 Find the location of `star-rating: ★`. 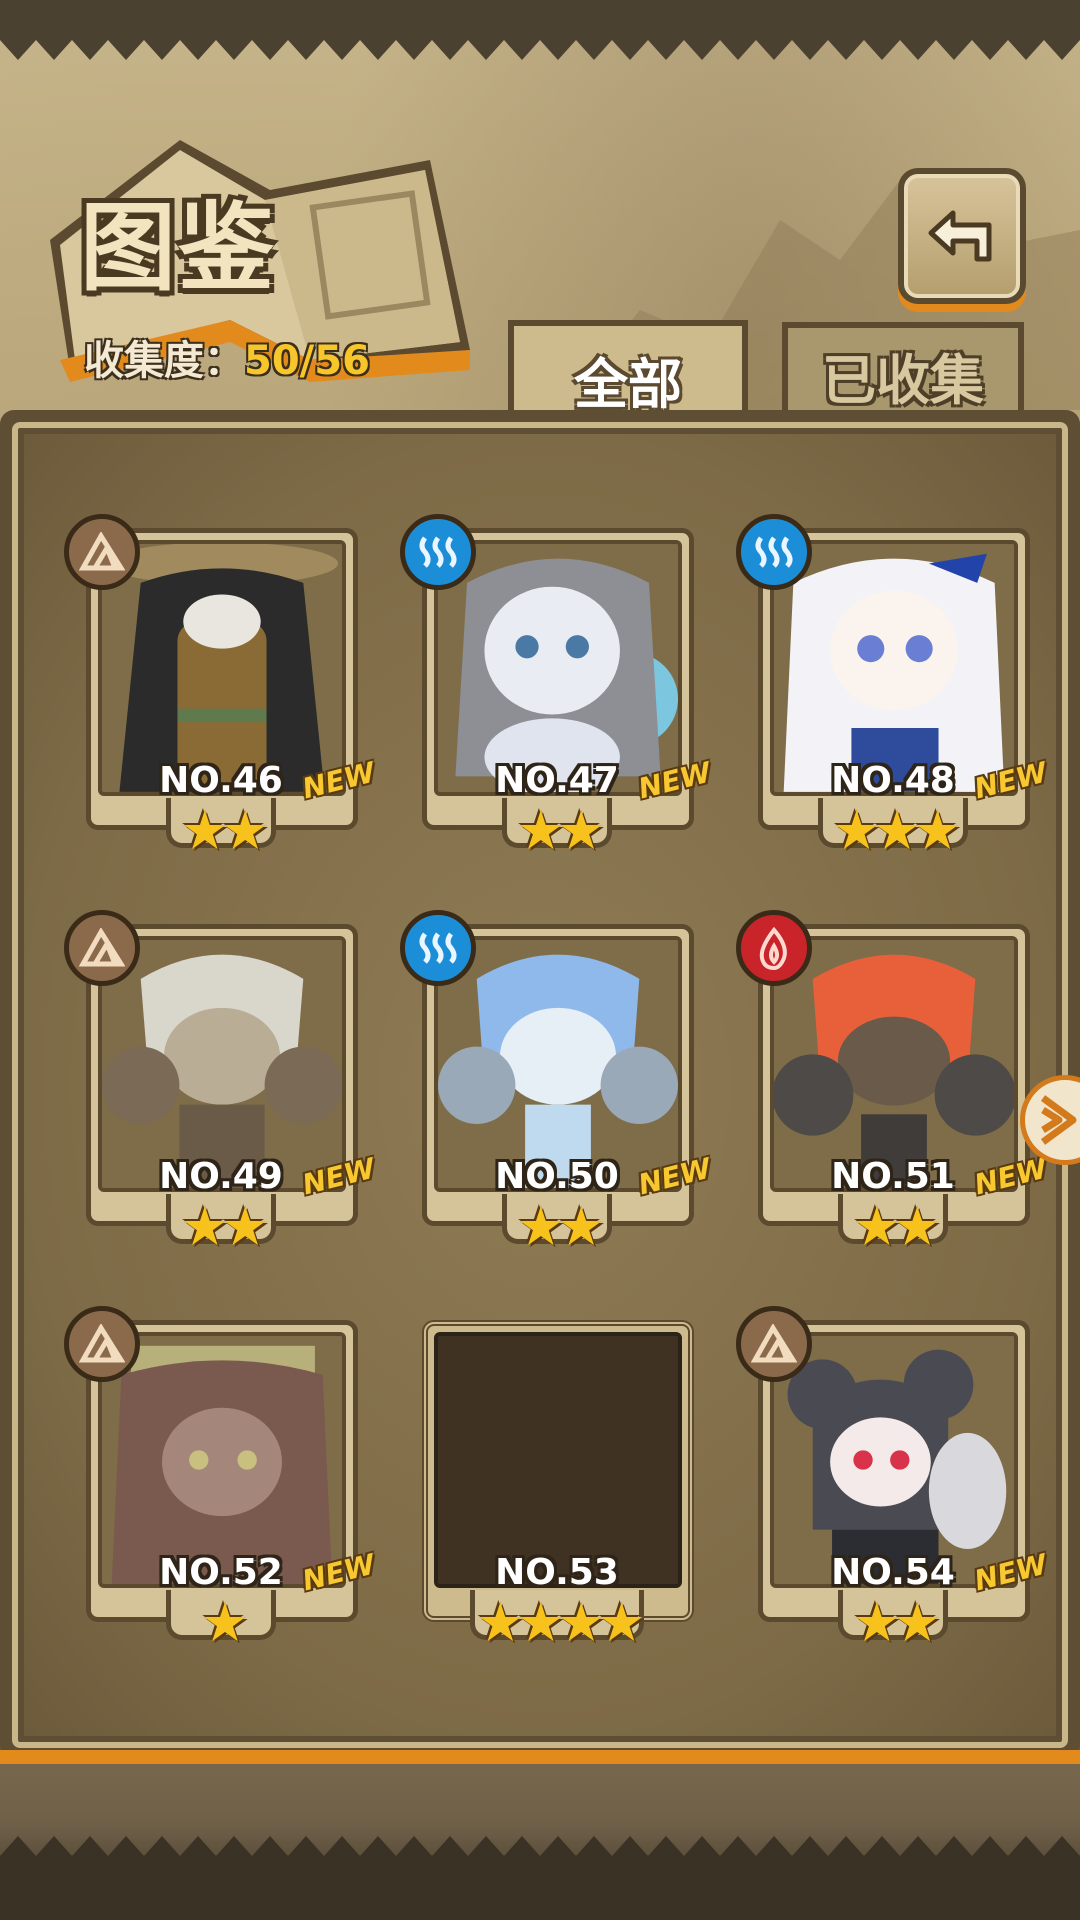

star-rating: ★ is located at coordinates (224, 1622).